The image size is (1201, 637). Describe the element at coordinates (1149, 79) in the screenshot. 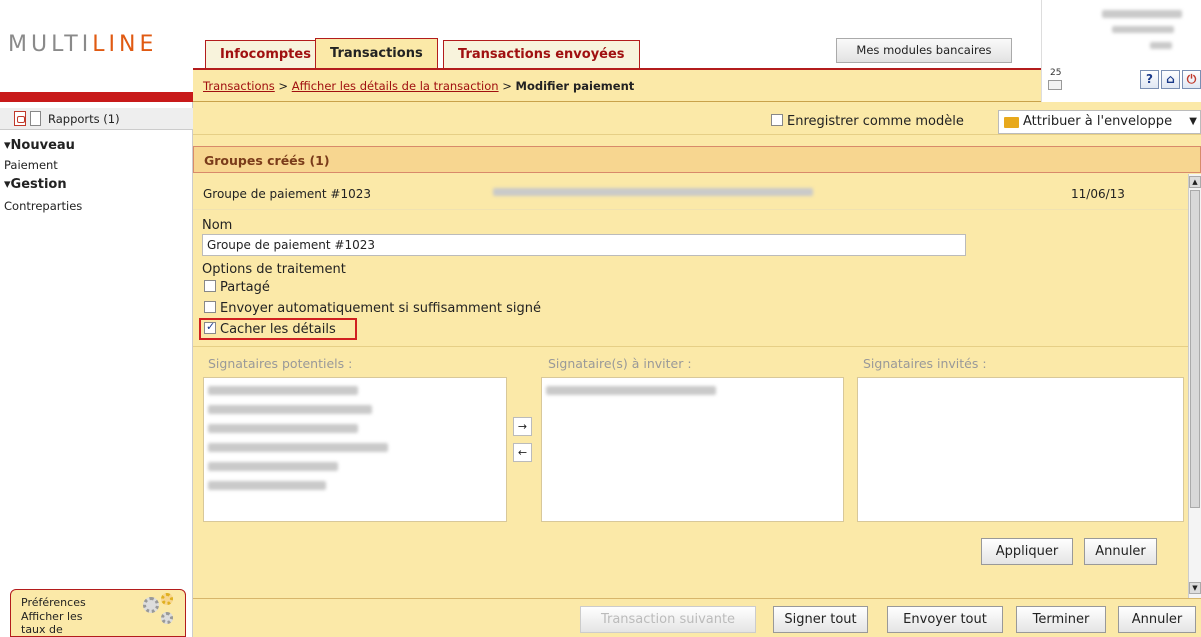

I see `help-icon: ?` at that location.